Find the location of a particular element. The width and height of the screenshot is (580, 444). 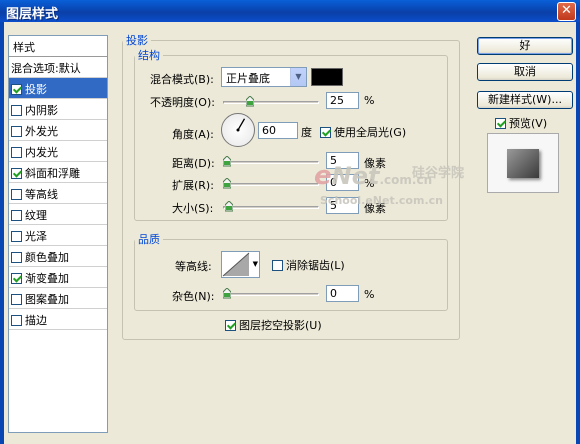

drop-shadow-title: 投影 is located at coordinates (137, 40).